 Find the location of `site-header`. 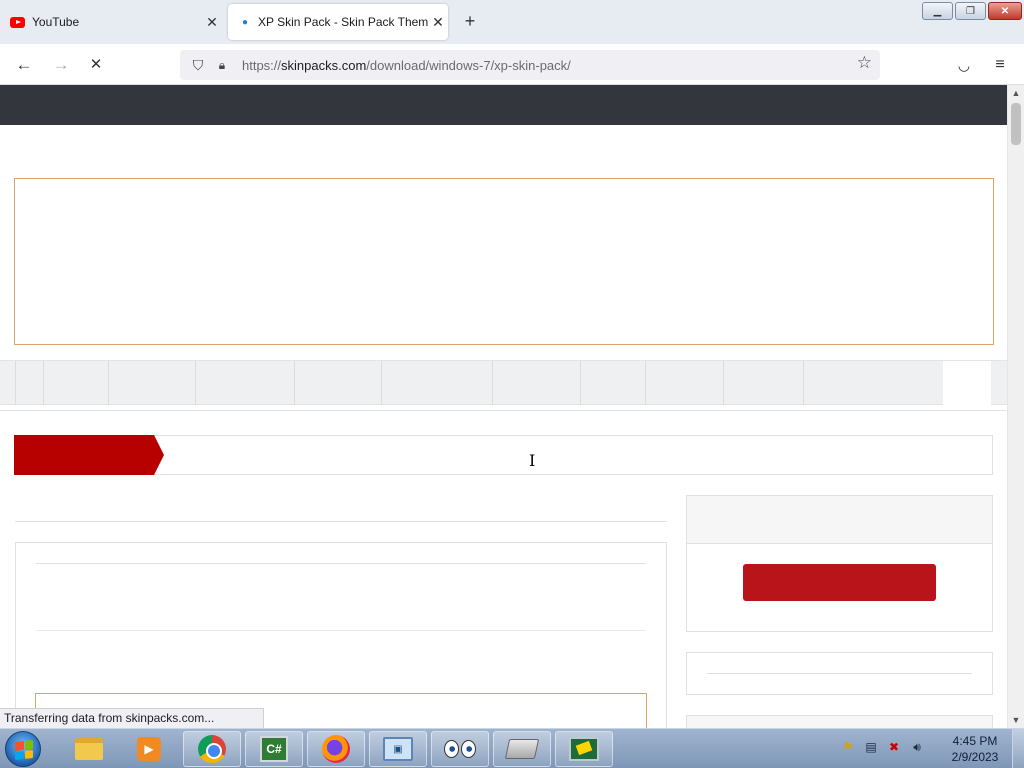

site-header is located at coordinates (503, 105).